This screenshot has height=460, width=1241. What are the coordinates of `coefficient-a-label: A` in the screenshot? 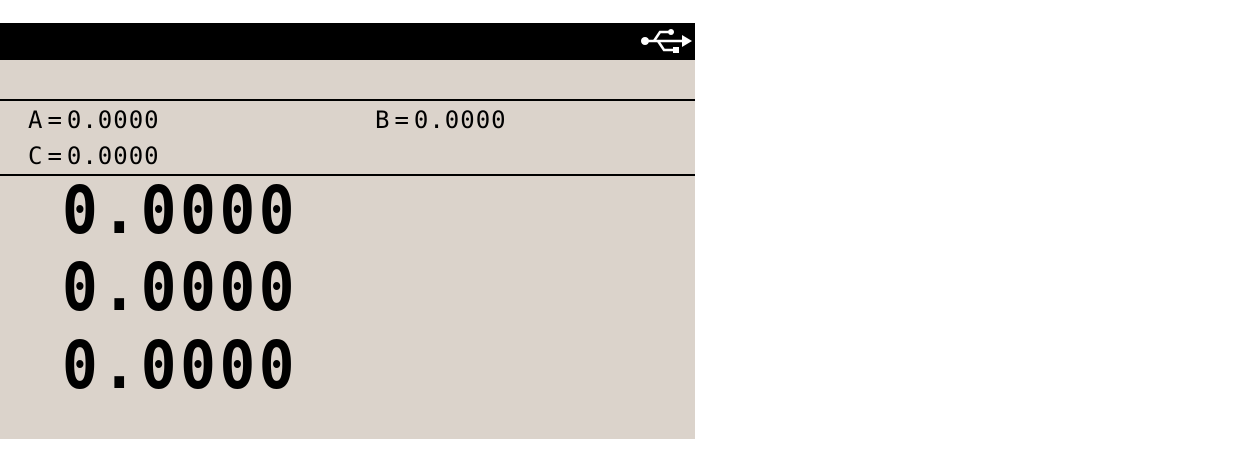 It's located at (36, 120).